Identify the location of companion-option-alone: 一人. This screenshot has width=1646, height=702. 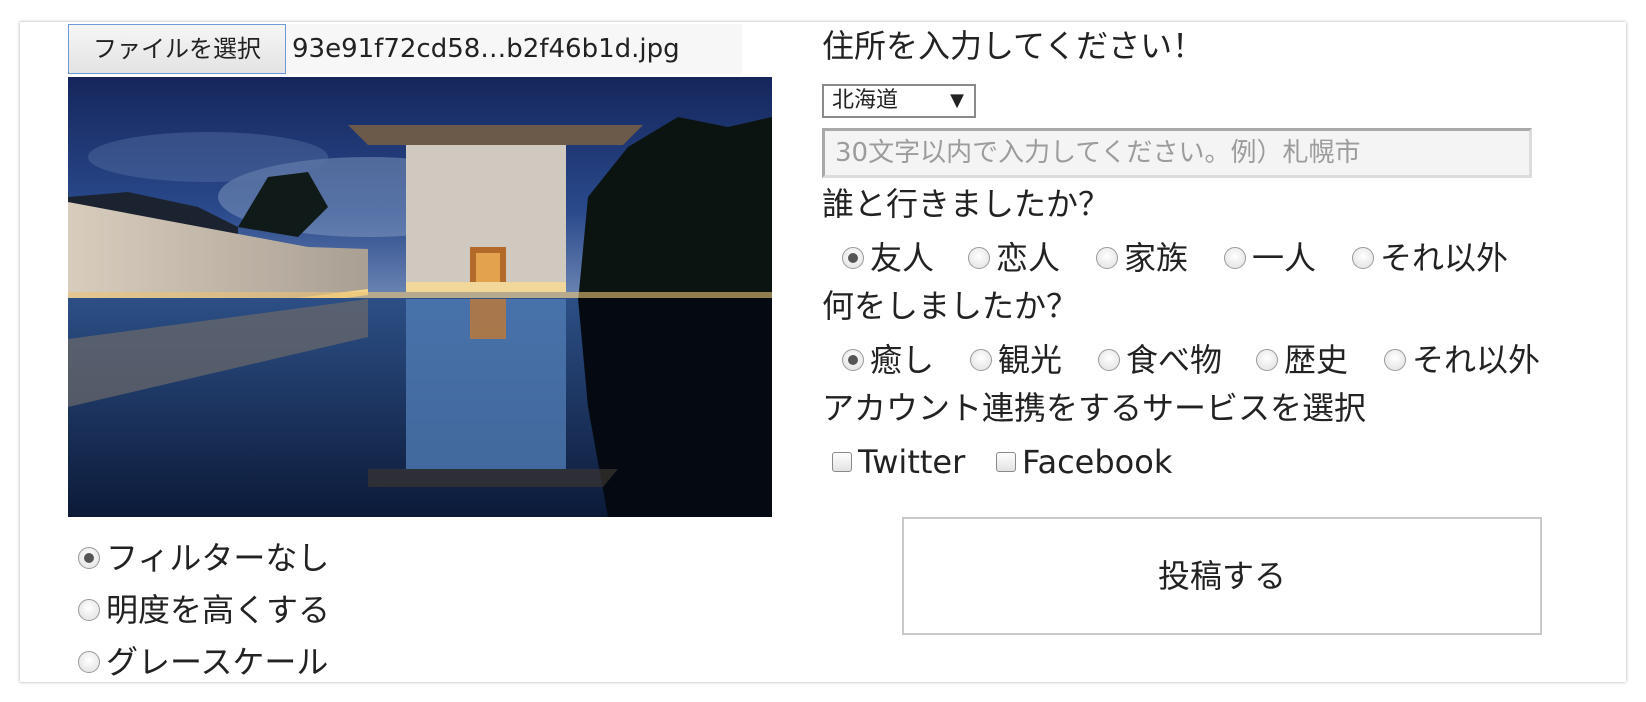
(1270, 258).